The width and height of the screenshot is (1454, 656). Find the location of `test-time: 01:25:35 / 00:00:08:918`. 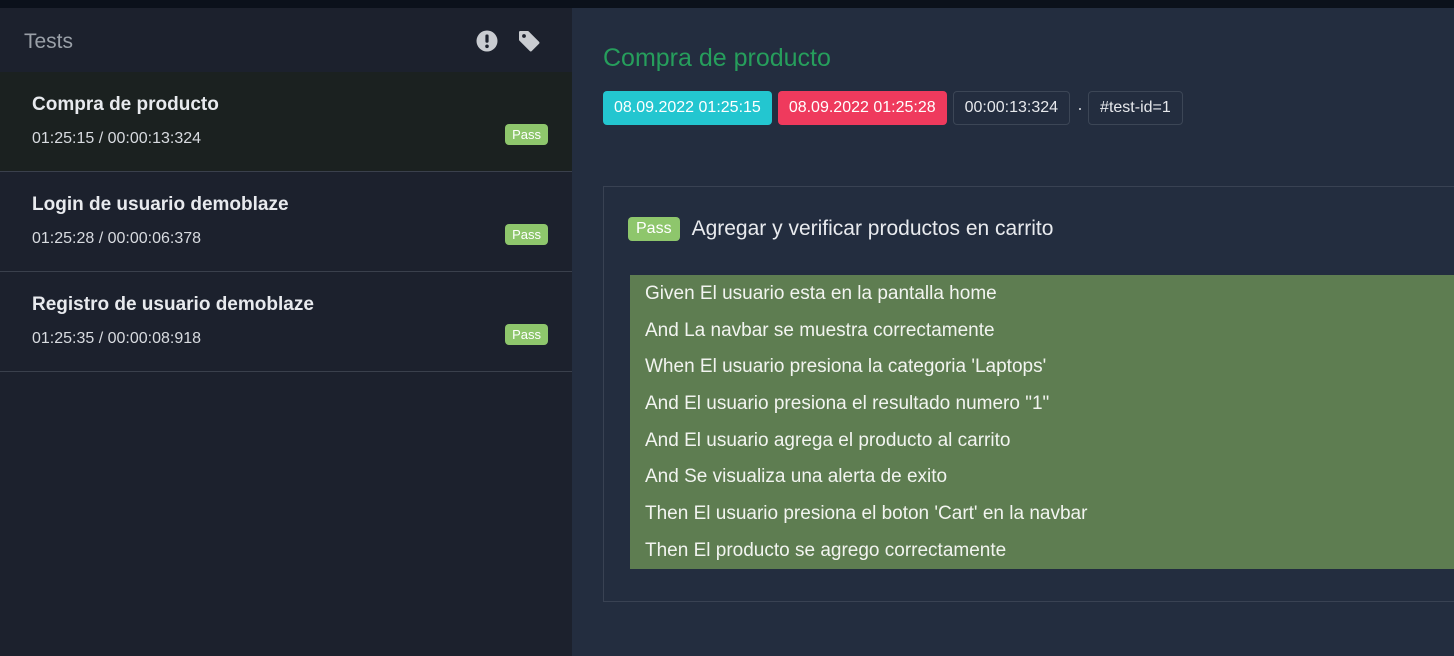

test-time: 01:25:35 / 00:00:08:918 is located at coordinates (117, 338).